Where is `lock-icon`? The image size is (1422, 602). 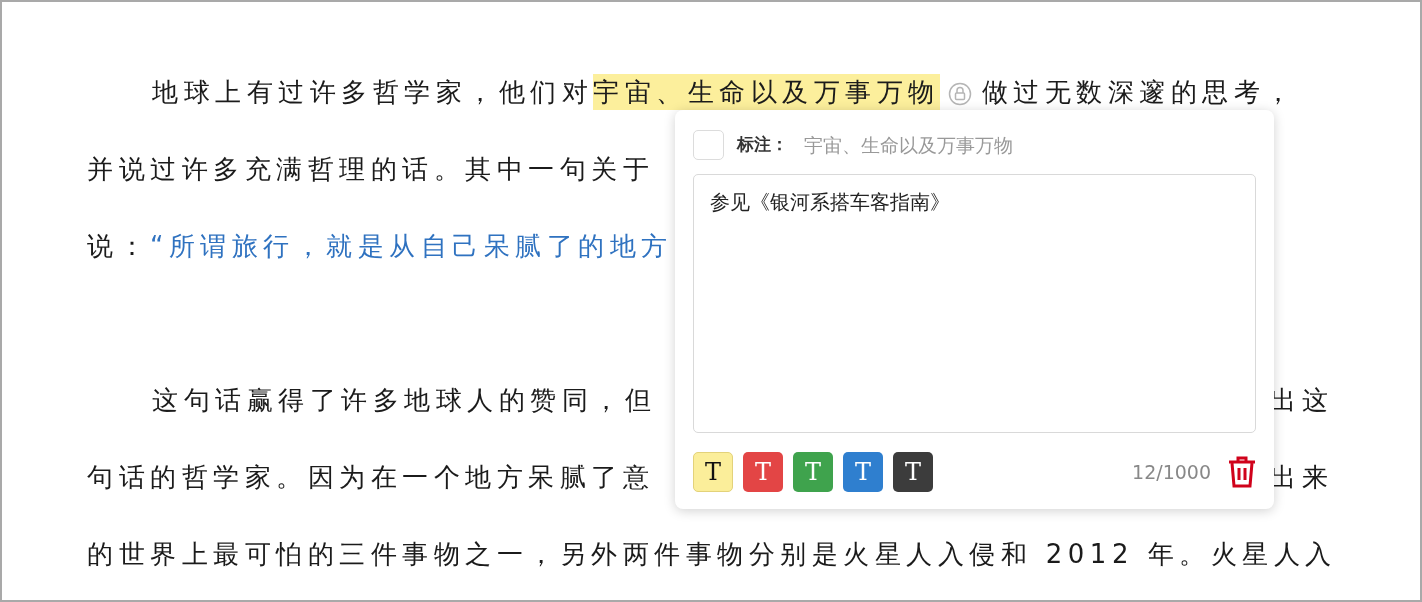
lock-icon is located at coordinates (959, 94).